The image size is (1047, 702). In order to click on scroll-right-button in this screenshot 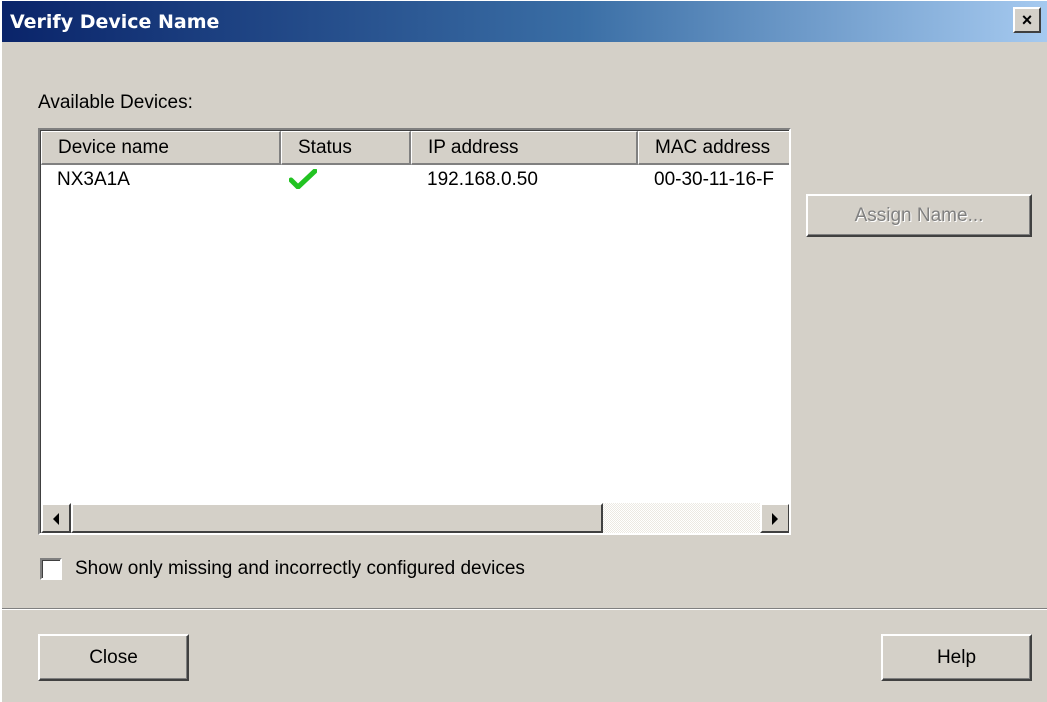, I will do `click(774, 518)`.